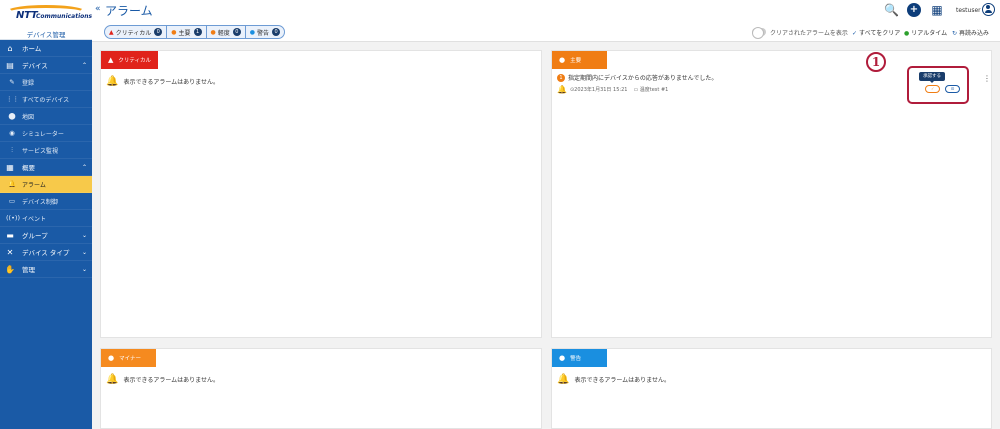  I want to click on handshake-icon: ✋, so click(10, 269).